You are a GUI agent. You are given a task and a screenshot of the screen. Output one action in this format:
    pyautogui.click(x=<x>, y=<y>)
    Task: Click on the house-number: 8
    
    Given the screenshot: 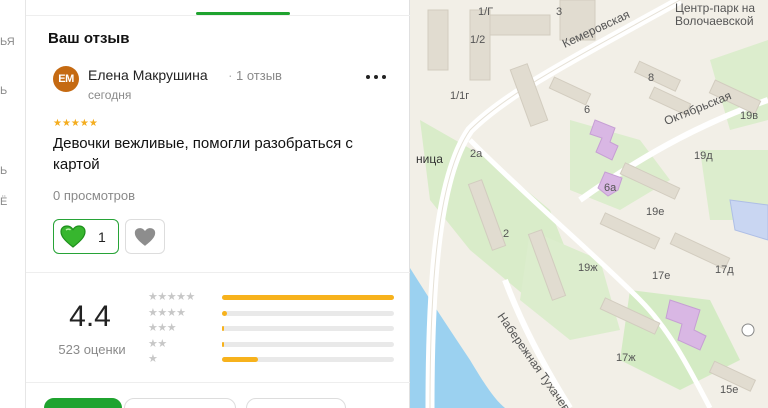 What is the action you would take?
    pyautogui.click(x=651, y=78)
    